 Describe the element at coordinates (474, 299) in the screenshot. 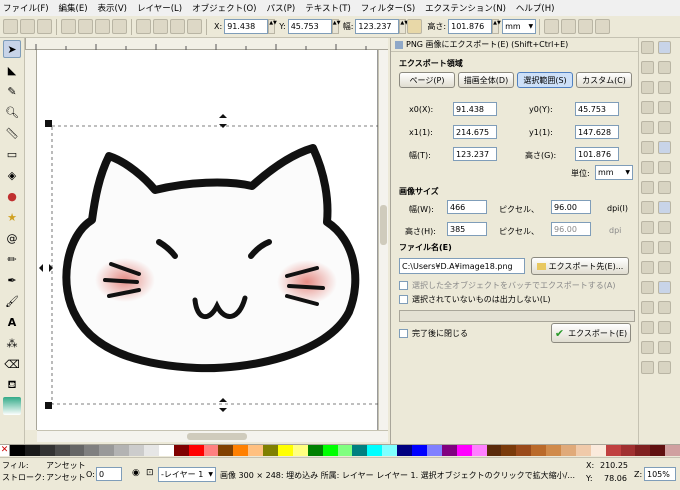

I see `hide-unselected-checkbox: 選択されていないものは出力しない(L)` at that location.